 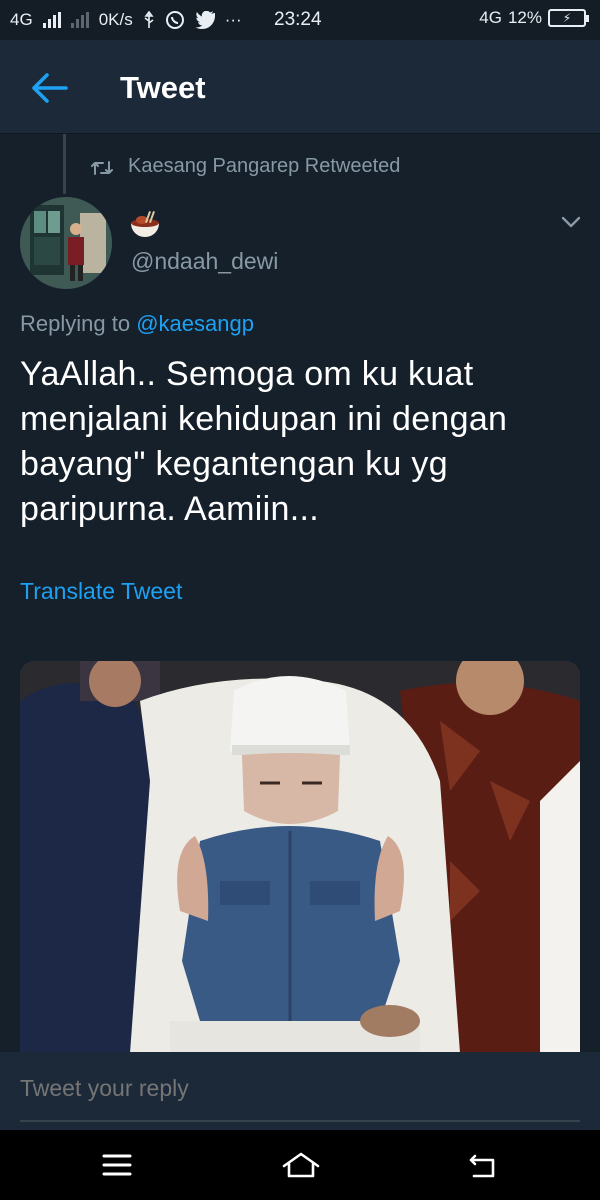 I want to click on retweet-icon, so click(x=102, y=168).